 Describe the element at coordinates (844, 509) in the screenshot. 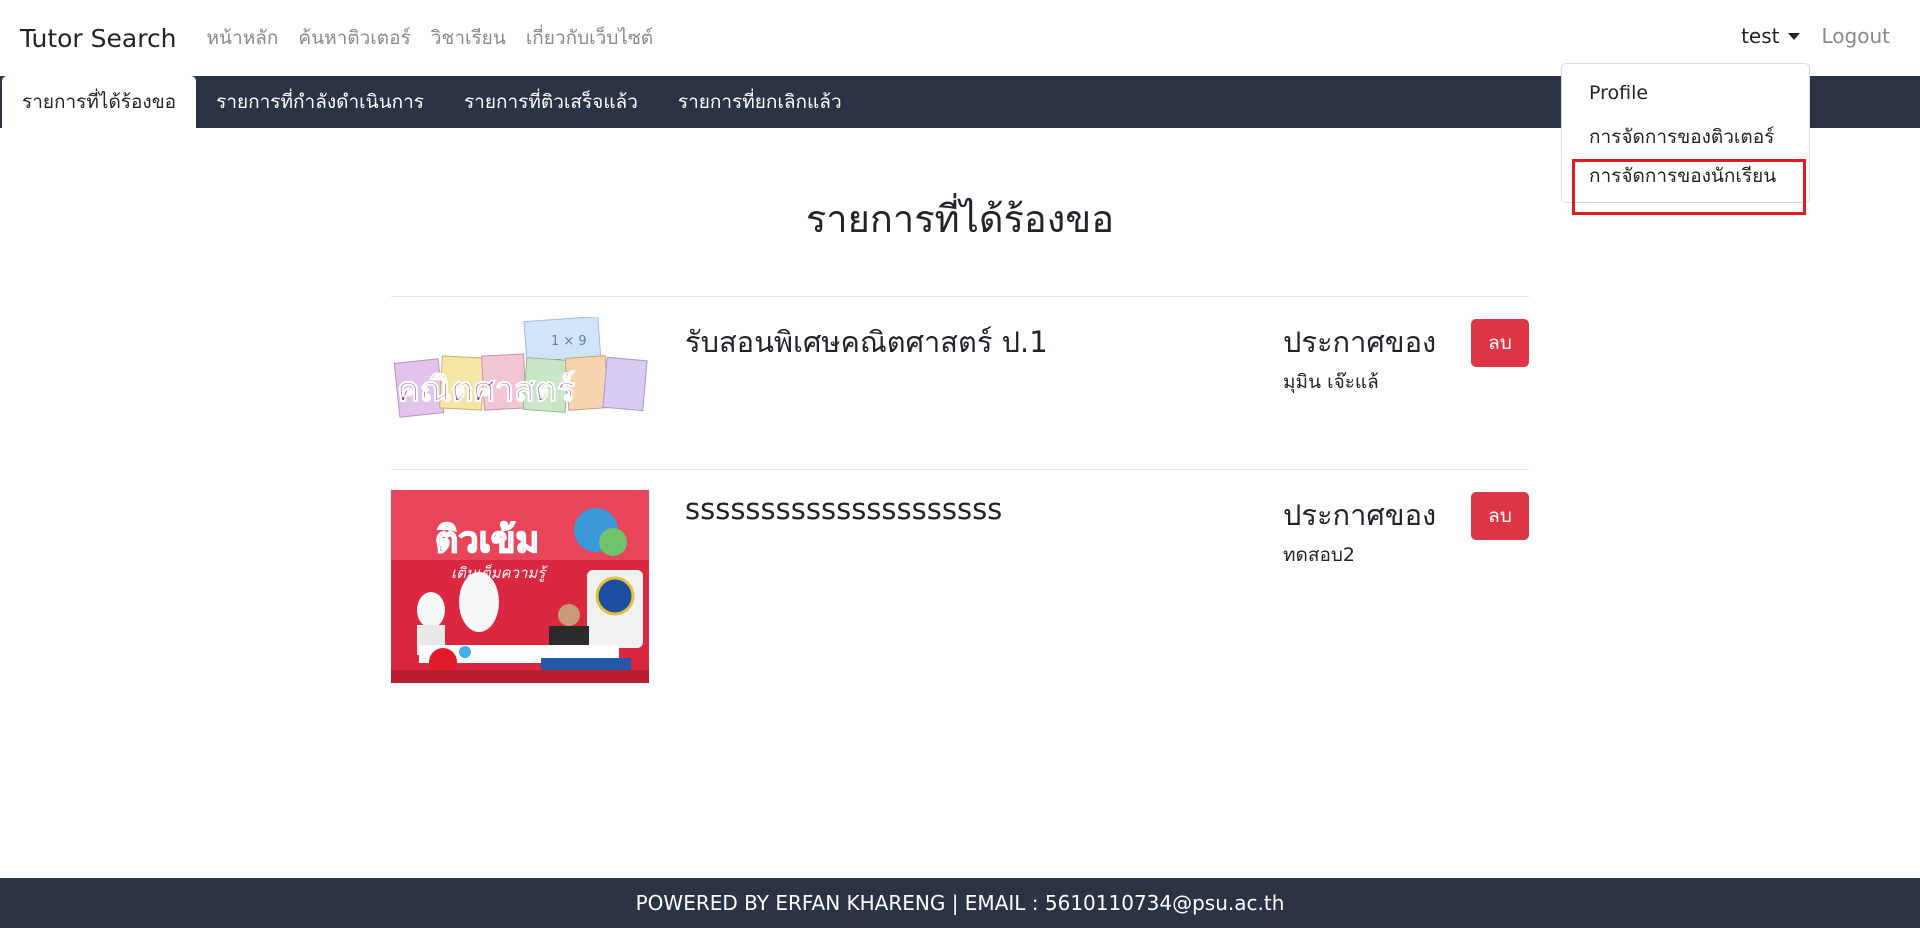

I see `request-title: sssssssssssssssssssss` at that location.